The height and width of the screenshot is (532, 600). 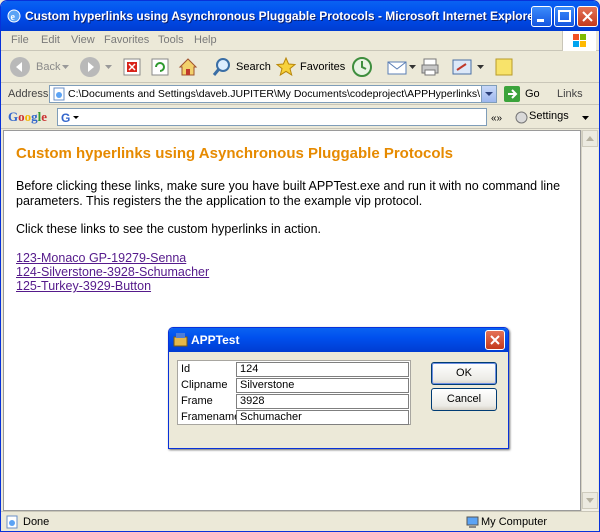 What do you see at coordinates (322, 417) in the screenshot?
I see `framename-field: Schumacher` at bounding box center [322, 417].